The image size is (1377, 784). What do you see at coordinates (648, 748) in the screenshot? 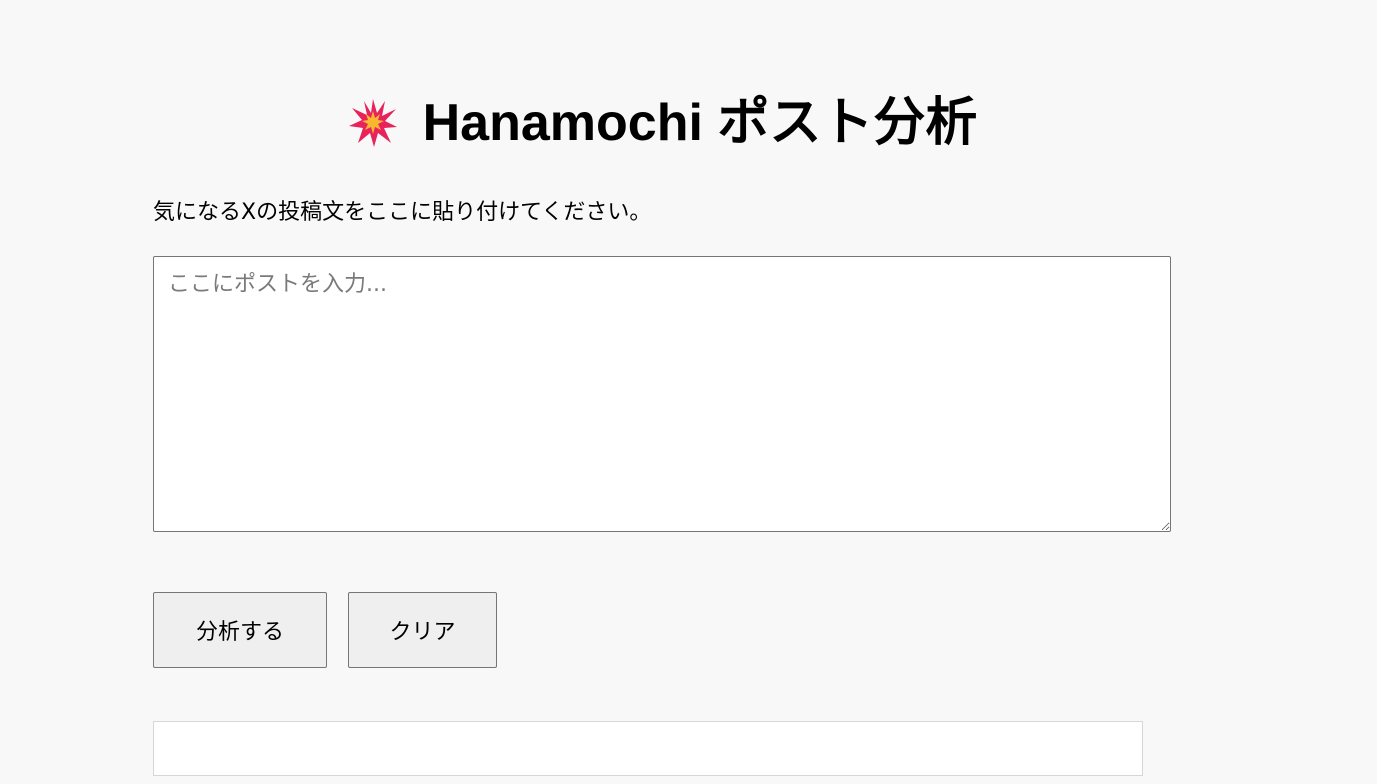
I see `result-box` at bounding box center [648, 748].